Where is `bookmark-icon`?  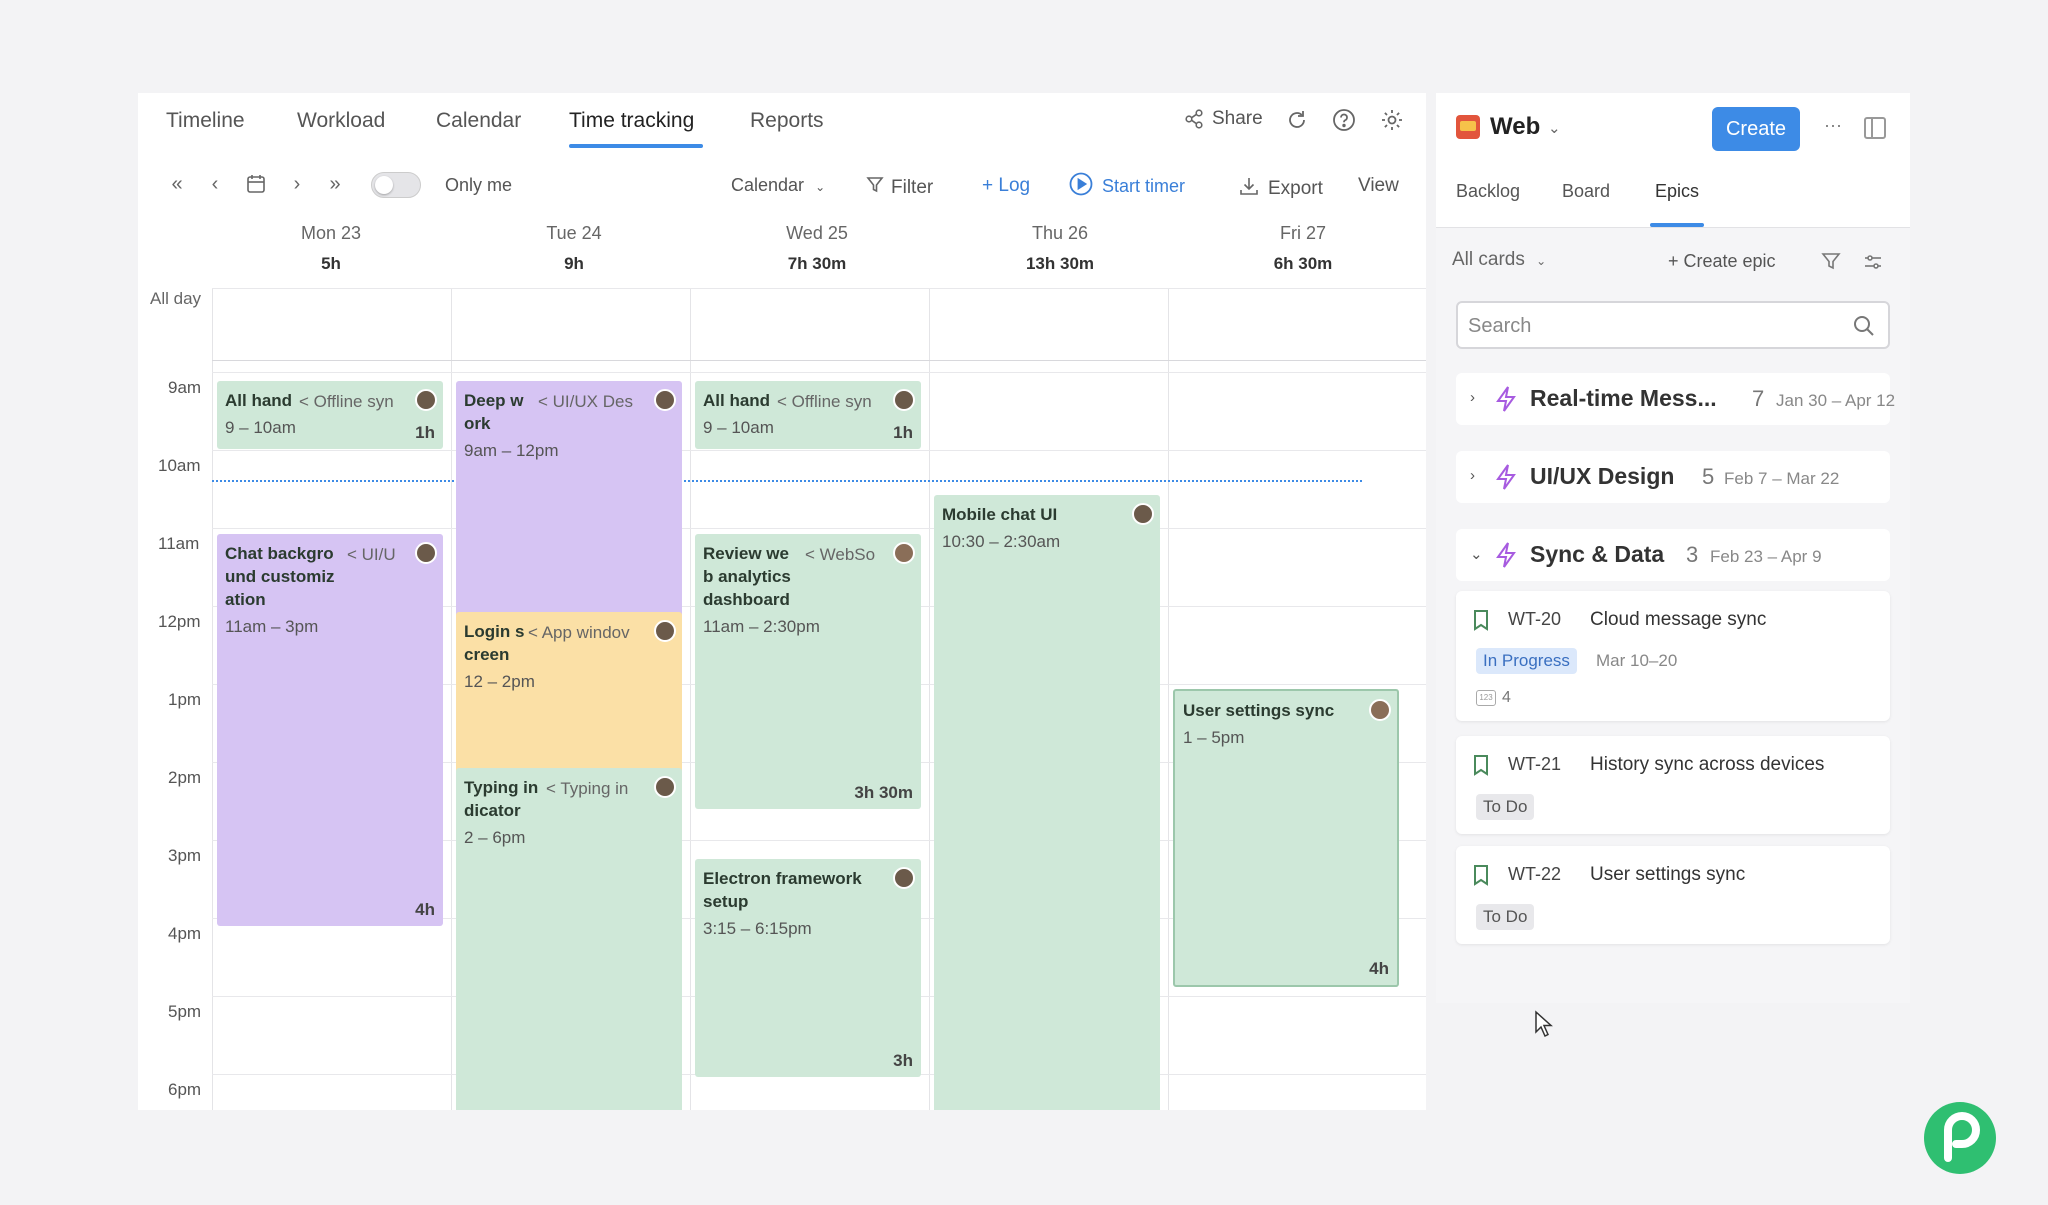 bookmark-icon is located at coordinates (1481, 767).